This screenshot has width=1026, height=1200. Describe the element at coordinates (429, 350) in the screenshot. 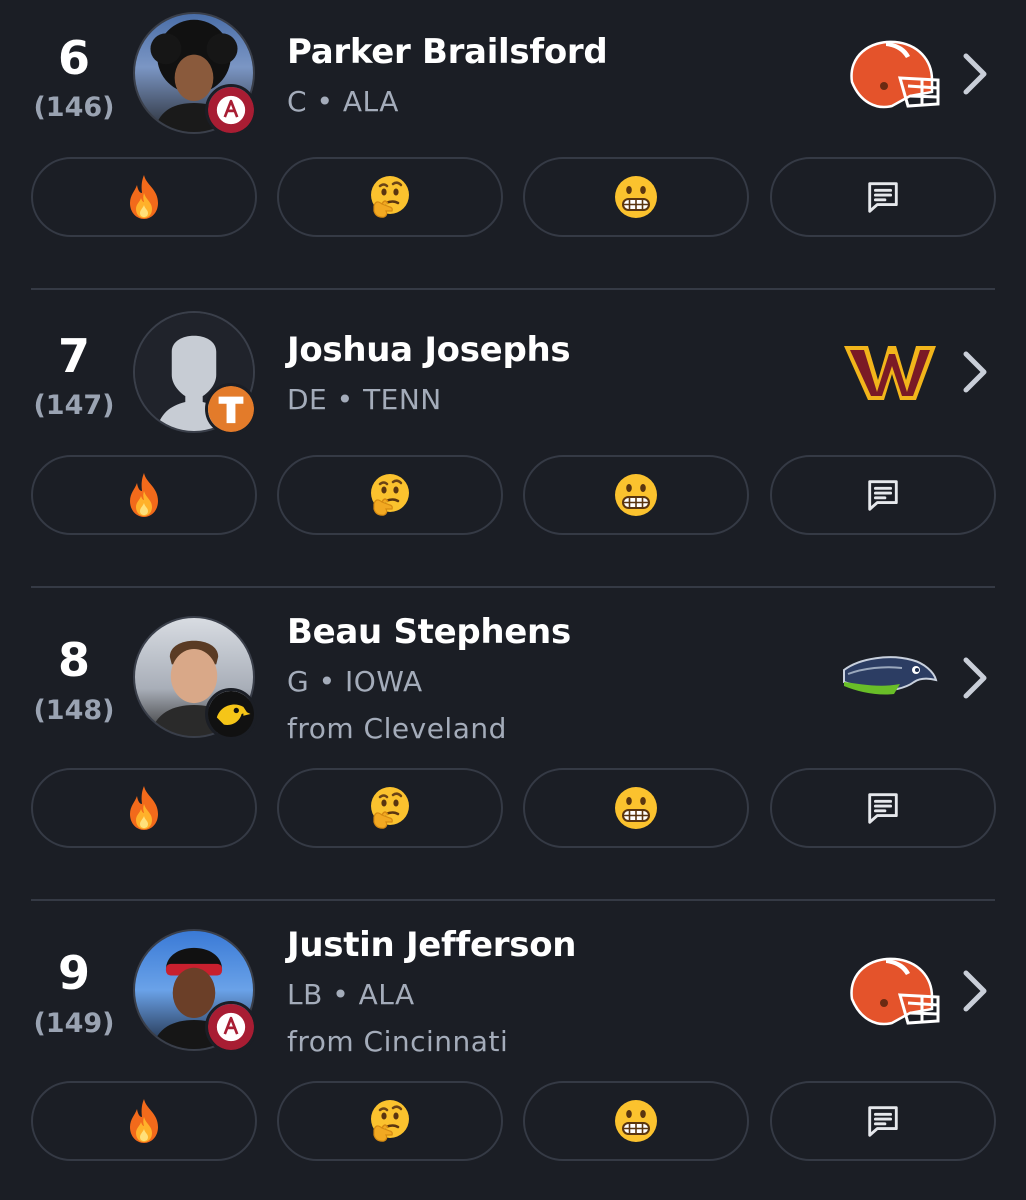

I see `player-name: Joshua Josephs` at that location.